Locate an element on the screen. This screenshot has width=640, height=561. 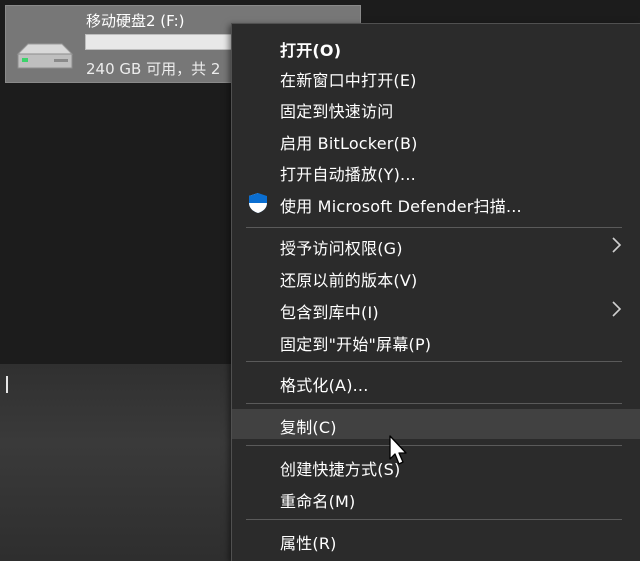
menu-item-restore-versions: 还原以前的版本(V) is located at coordinates (436, 277).